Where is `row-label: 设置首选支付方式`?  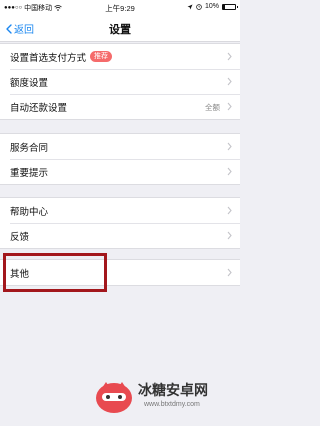 row-label: 设置首选支付方式 is located at coordinates (48, 58).